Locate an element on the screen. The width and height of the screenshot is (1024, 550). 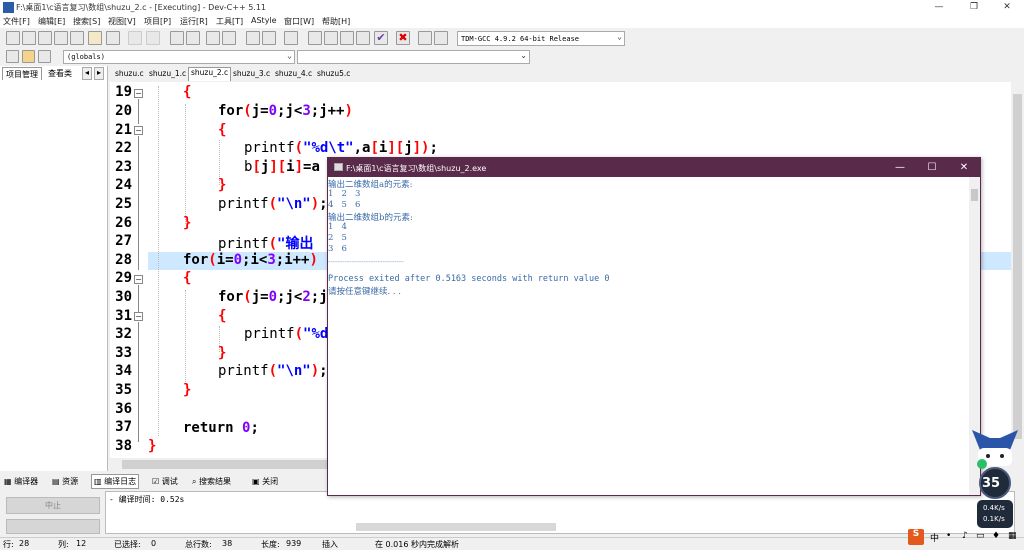
globals-select: (globals) ⌄ is located at coordinates (179, 57).